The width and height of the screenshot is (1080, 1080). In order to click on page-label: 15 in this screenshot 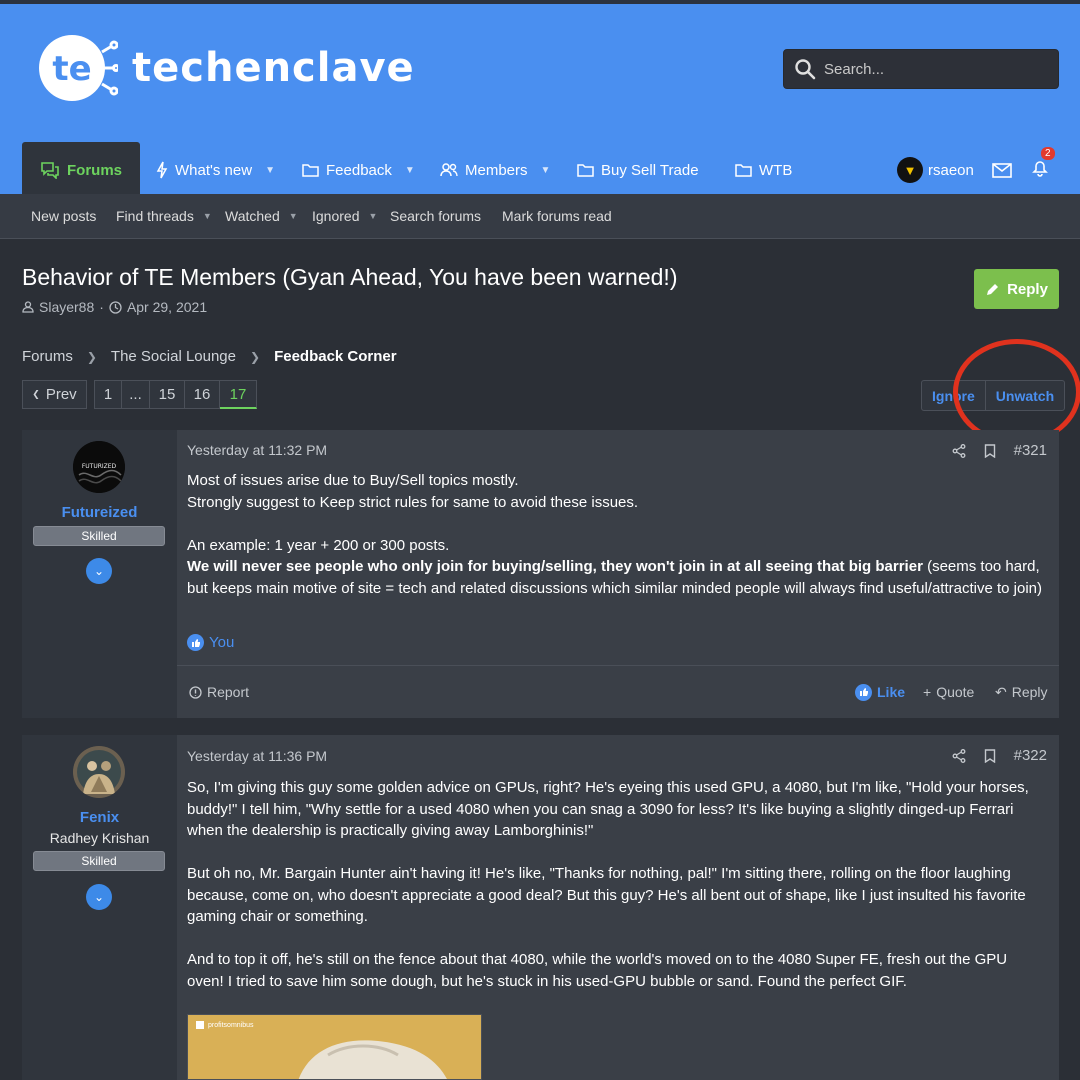, I will do `click(167, 394)`.